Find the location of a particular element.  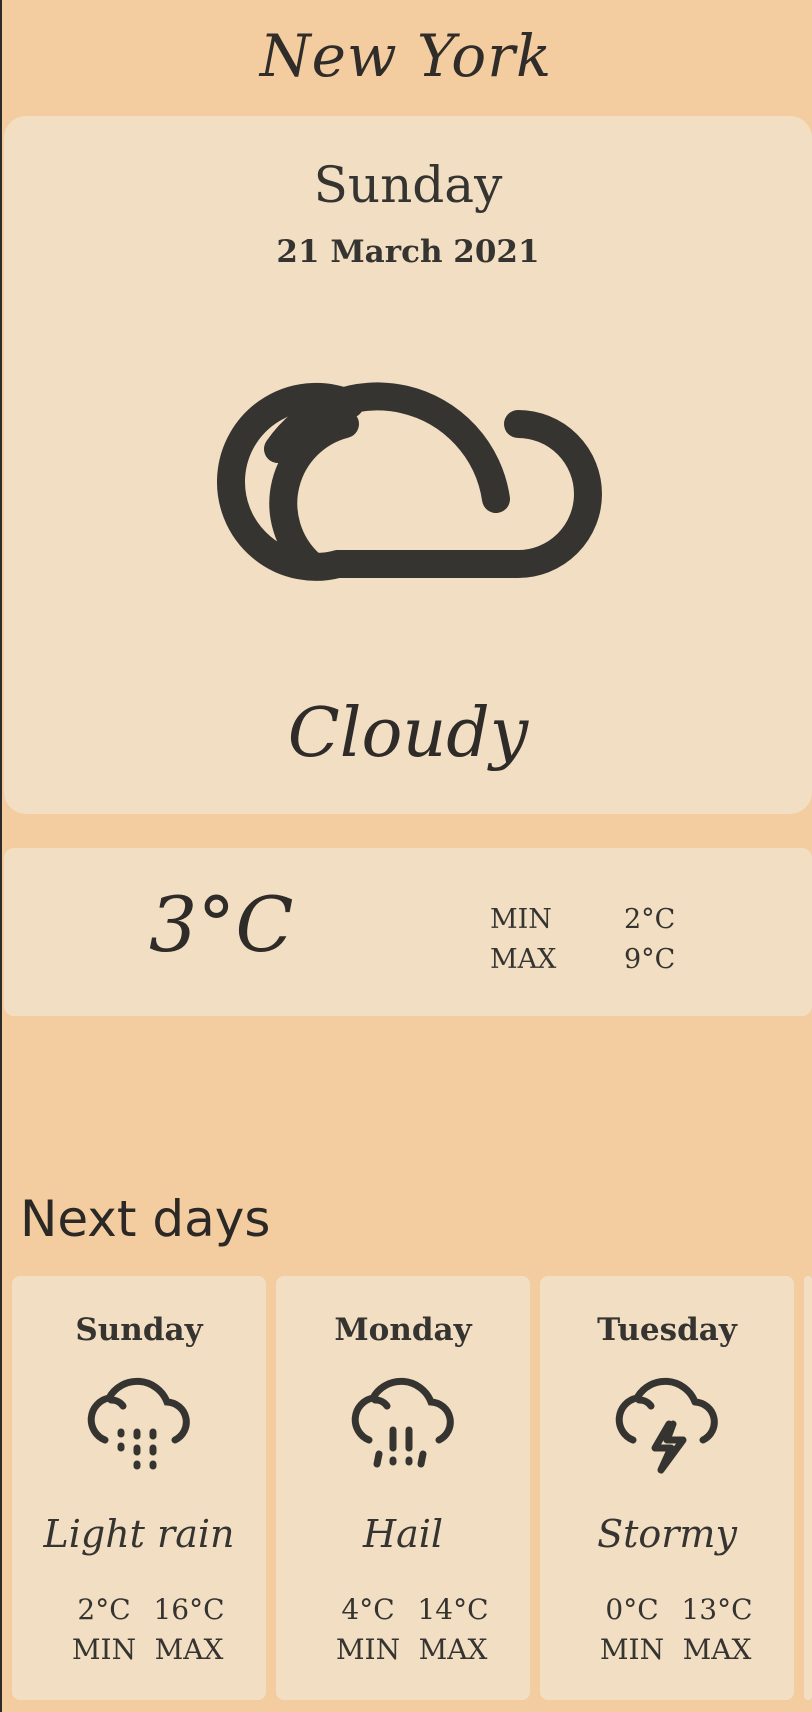

storm-icon is located at coordinates (666, 1425).